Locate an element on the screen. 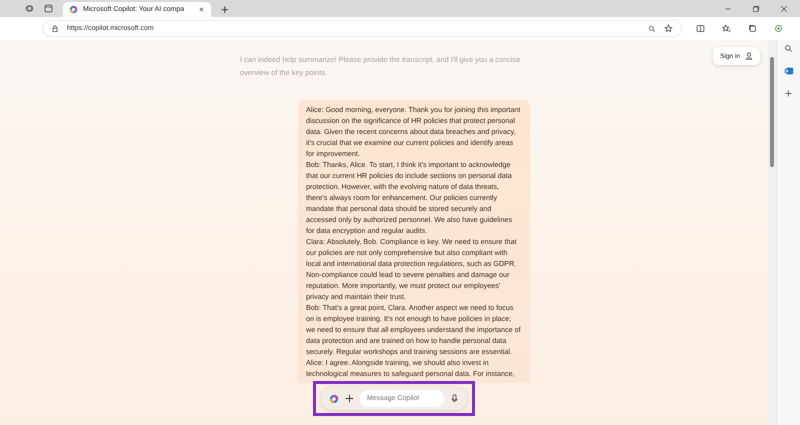 The height and width of the screenshot is (425, 800). new-tab-button: + is located at coordinates (225, 9).